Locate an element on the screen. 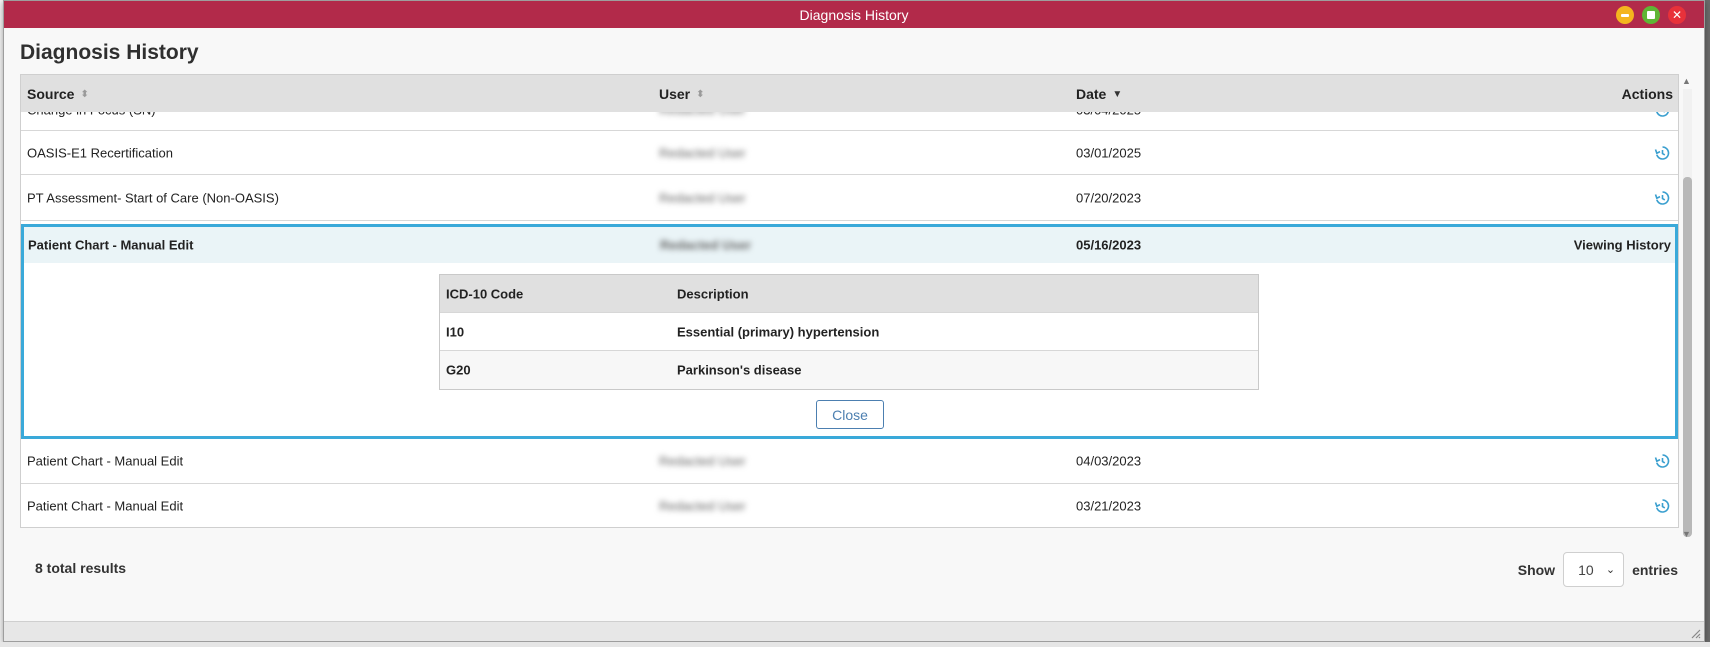  row-date: 03/01/2025 is located at coordinates (1109, 152).